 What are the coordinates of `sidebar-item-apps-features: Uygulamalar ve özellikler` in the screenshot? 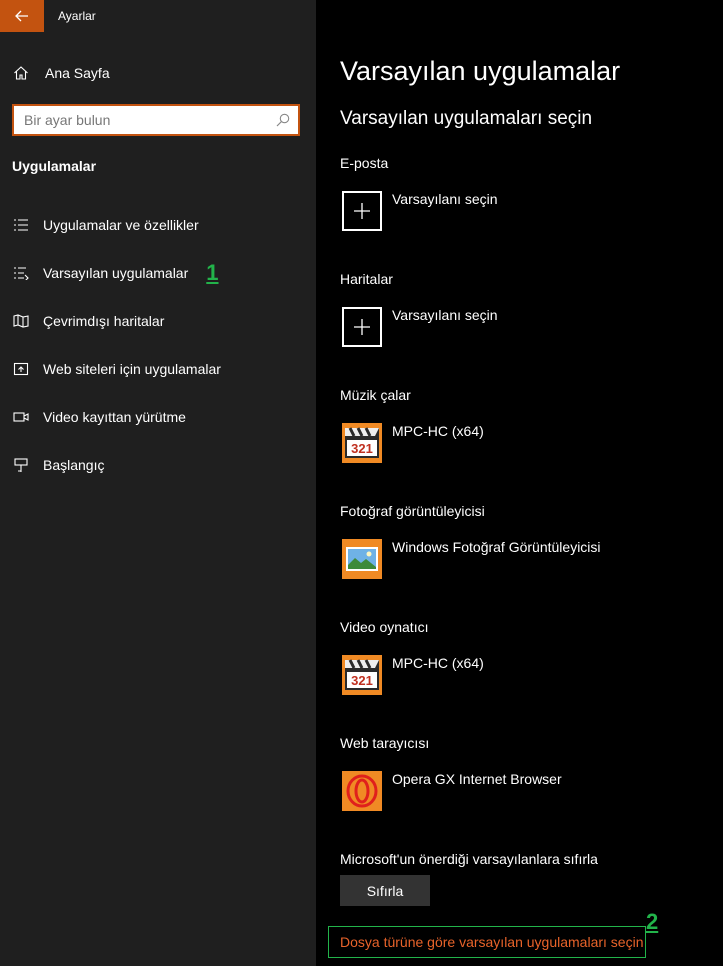 It's located at (157, 225).